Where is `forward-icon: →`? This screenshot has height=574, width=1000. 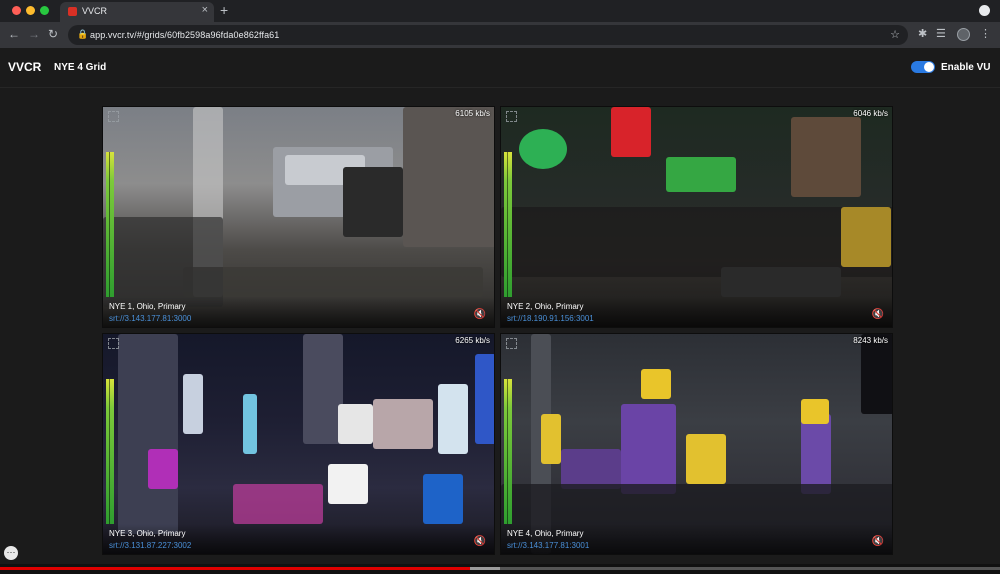
forward-icon: → is located at coordinates (34, 34).